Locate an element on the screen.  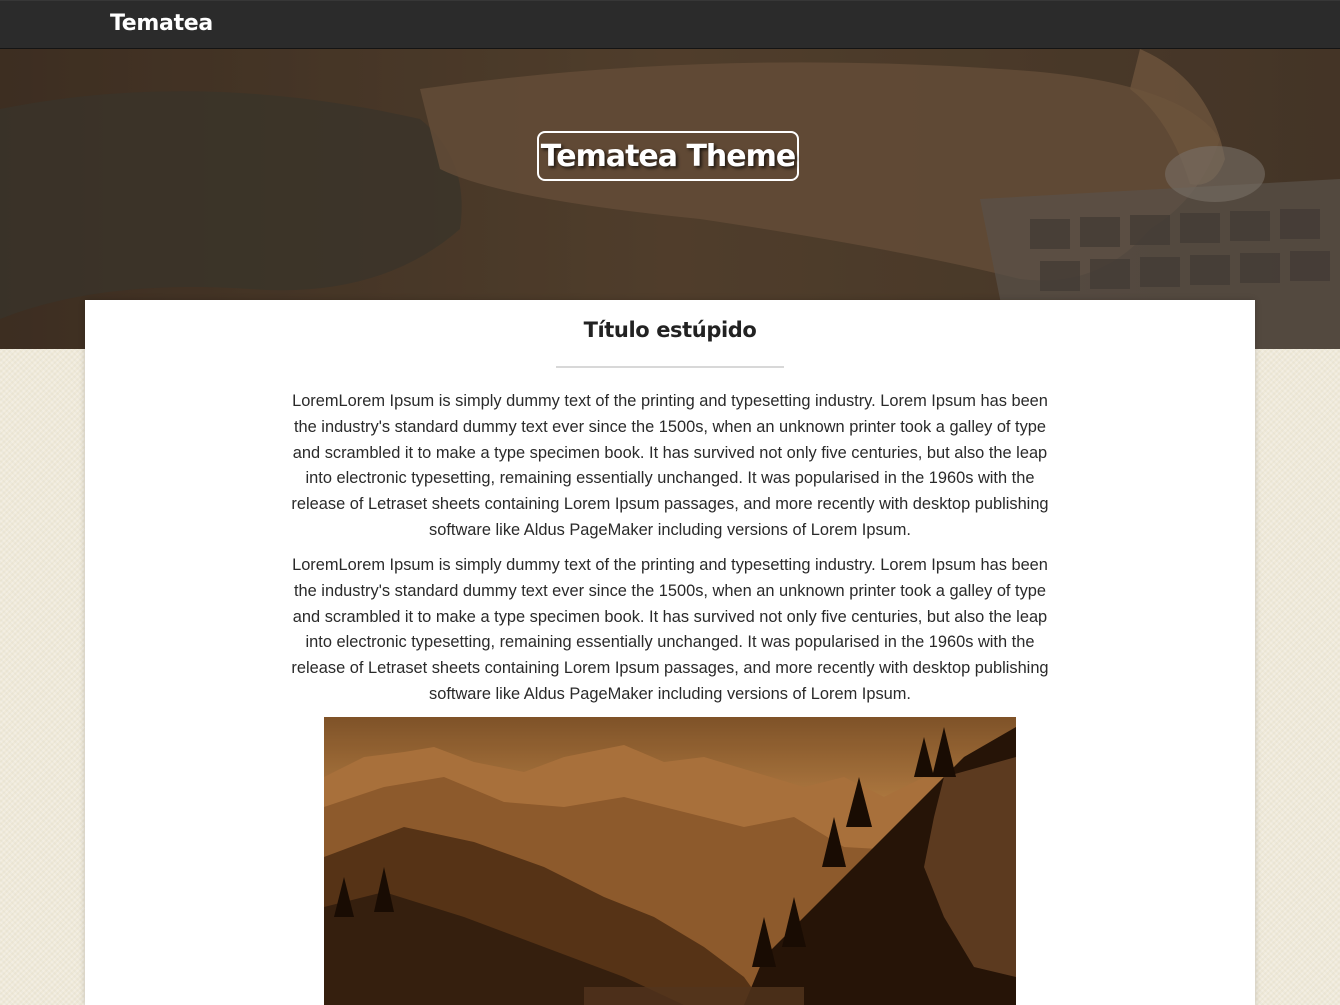
section-title: Título estúpido is located at coordinates (670, 330).